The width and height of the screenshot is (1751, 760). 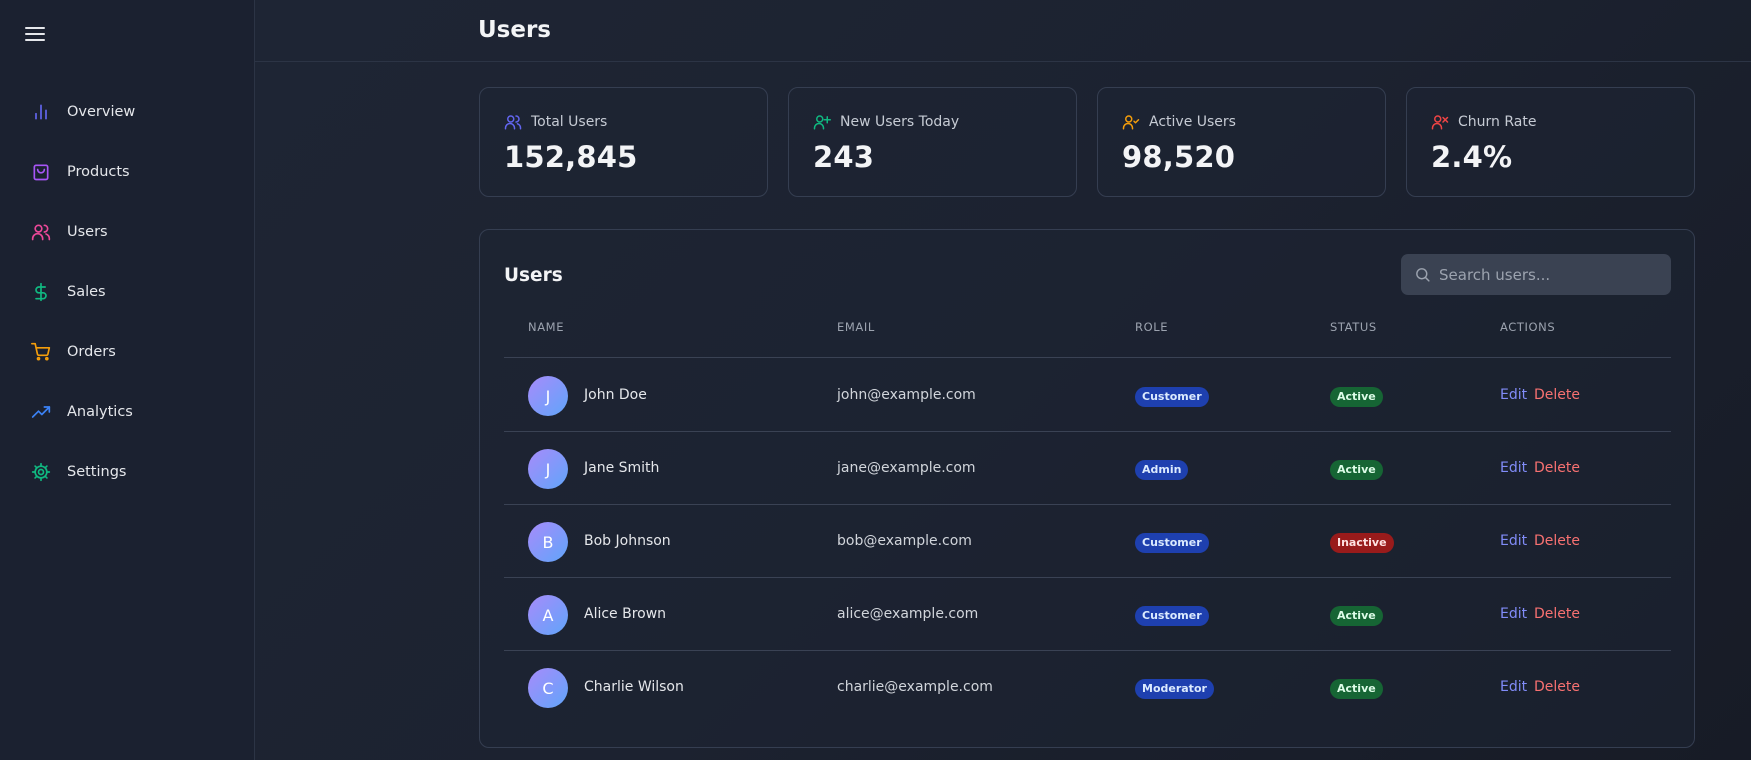 What do you see at coordinates (1087, 339) in the screenshot?
I see `table-header: NAME EMAIL ROLE STATUS ACTIONS` at bounding box center [1087, 339].